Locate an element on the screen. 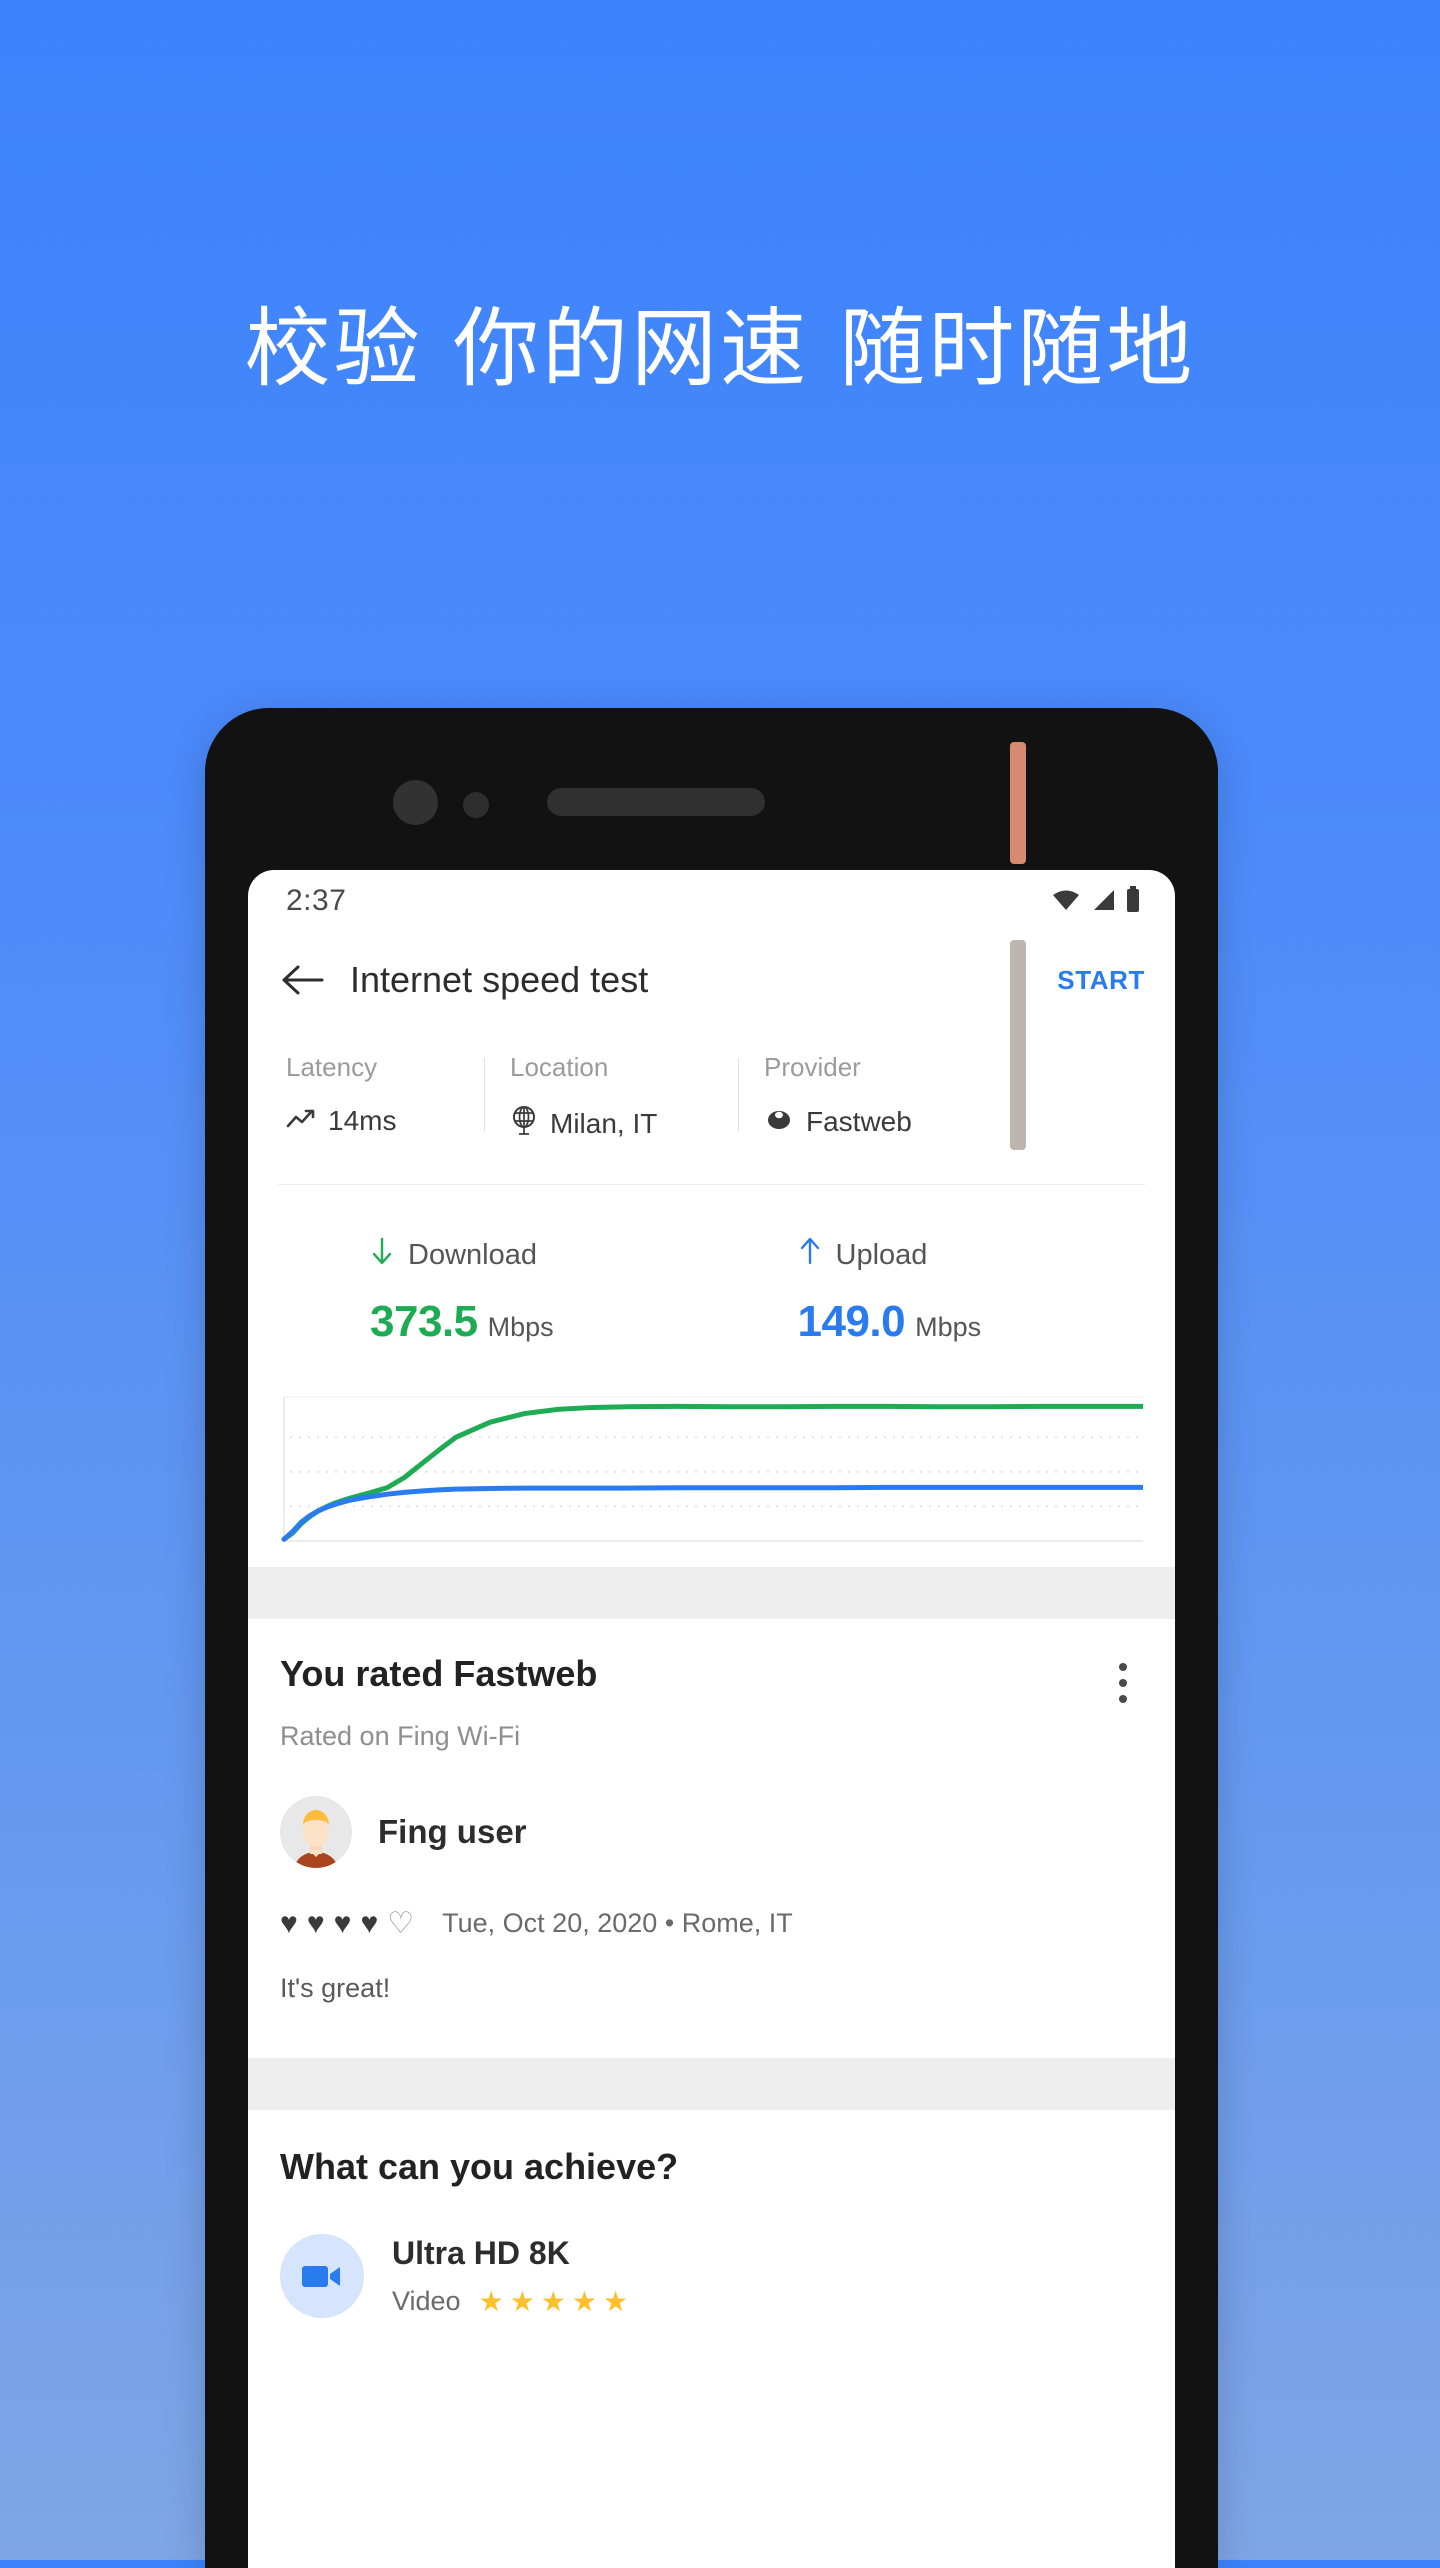  upload-label: Upload is located at coordinates (881, 1254).